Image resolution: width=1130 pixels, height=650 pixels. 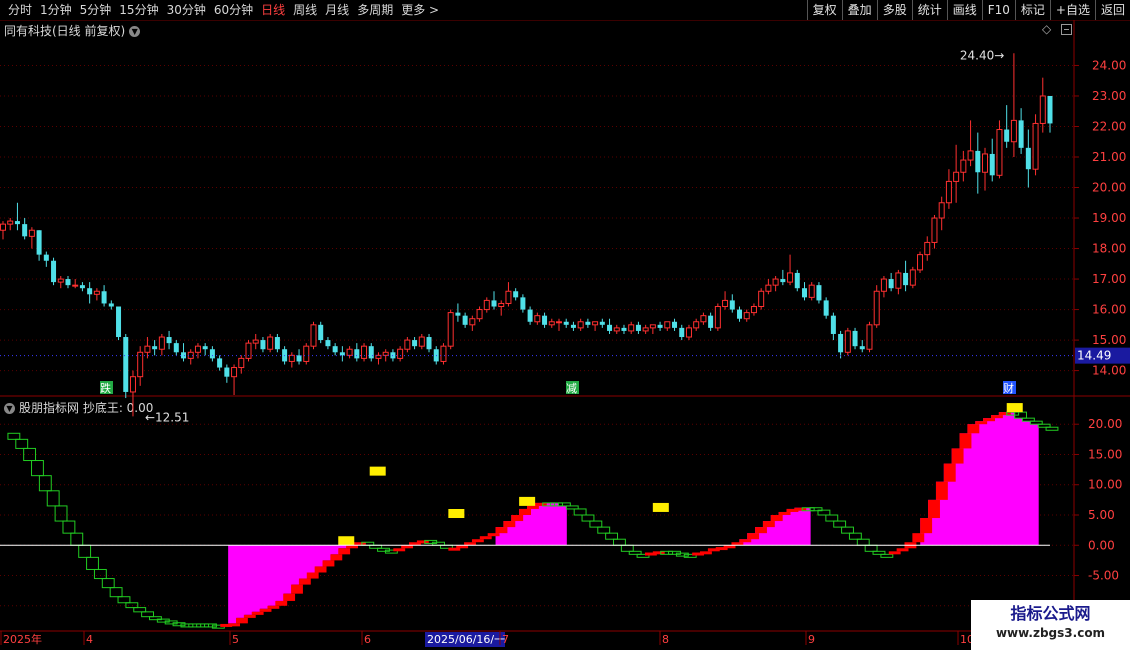 I want to click on watermark-url: www.zbgs3.com, so click(x=1050, y=633).